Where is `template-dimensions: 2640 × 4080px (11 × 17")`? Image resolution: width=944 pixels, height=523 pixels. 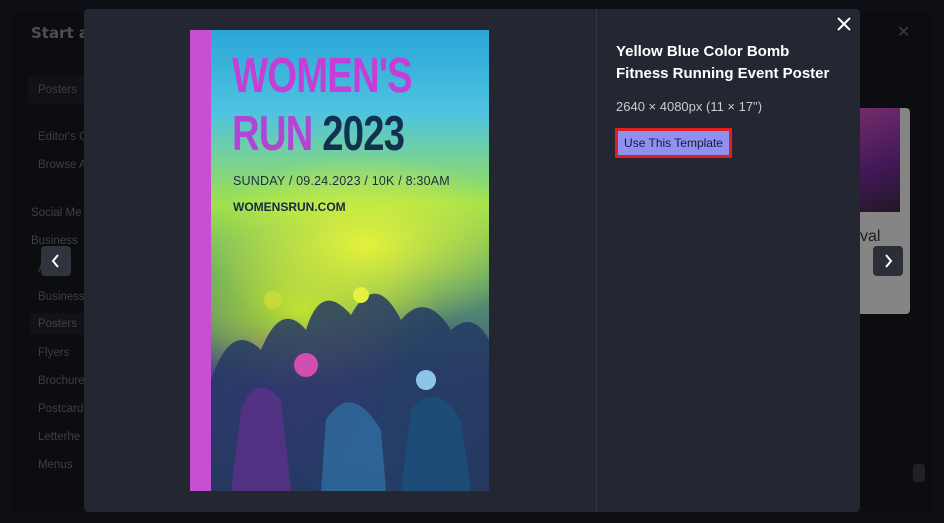
template-dimensions: 2640 × 4080px (11 × 17") is located at coordinates (689, 106).